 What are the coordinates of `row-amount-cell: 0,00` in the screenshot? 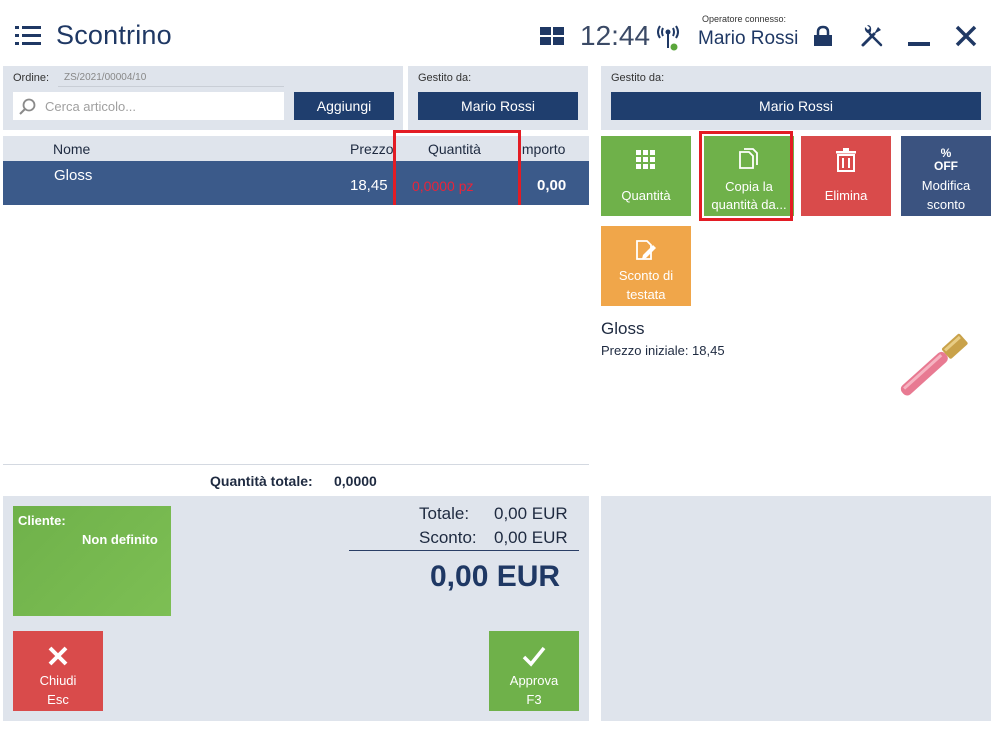 It's located at (552, 185).